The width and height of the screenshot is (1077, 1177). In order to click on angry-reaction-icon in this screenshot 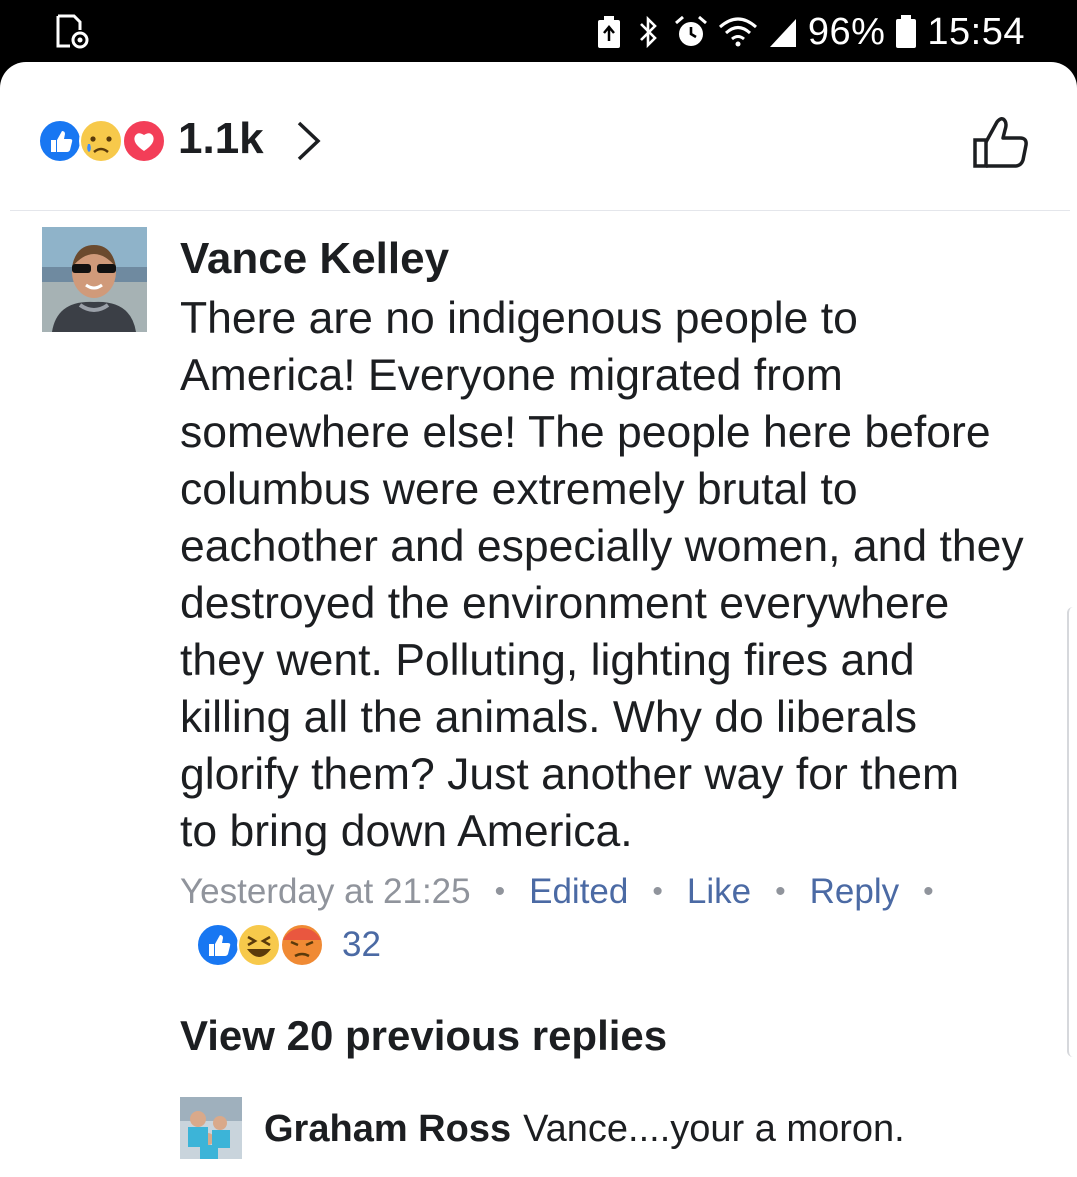, I will do `click(302, 945)`.